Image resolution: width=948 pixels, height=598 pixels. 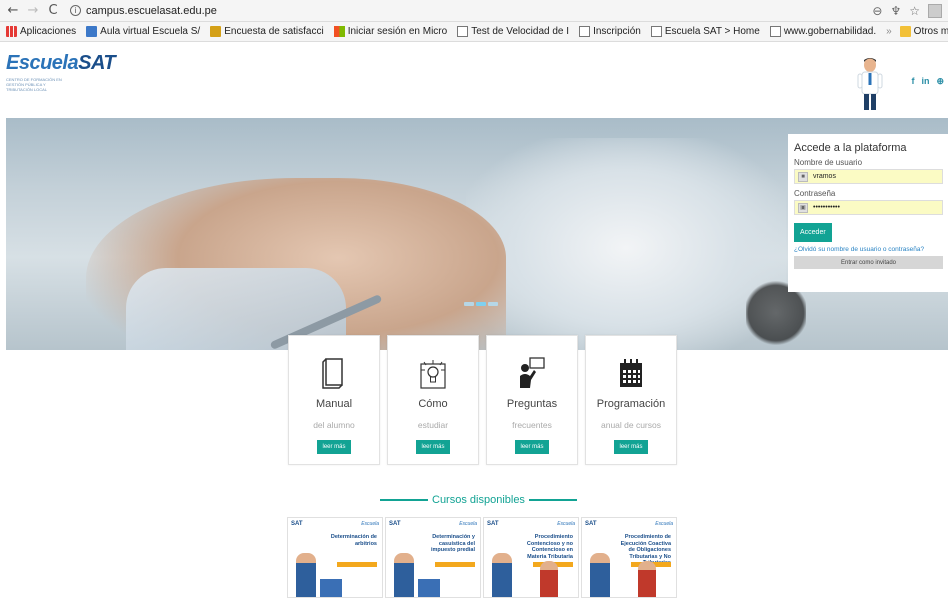 What do you see at coordinates (868, 207) in the screenshot?
I see `password-field: ▣ •••••••••••` at bounding box center [868, 207].